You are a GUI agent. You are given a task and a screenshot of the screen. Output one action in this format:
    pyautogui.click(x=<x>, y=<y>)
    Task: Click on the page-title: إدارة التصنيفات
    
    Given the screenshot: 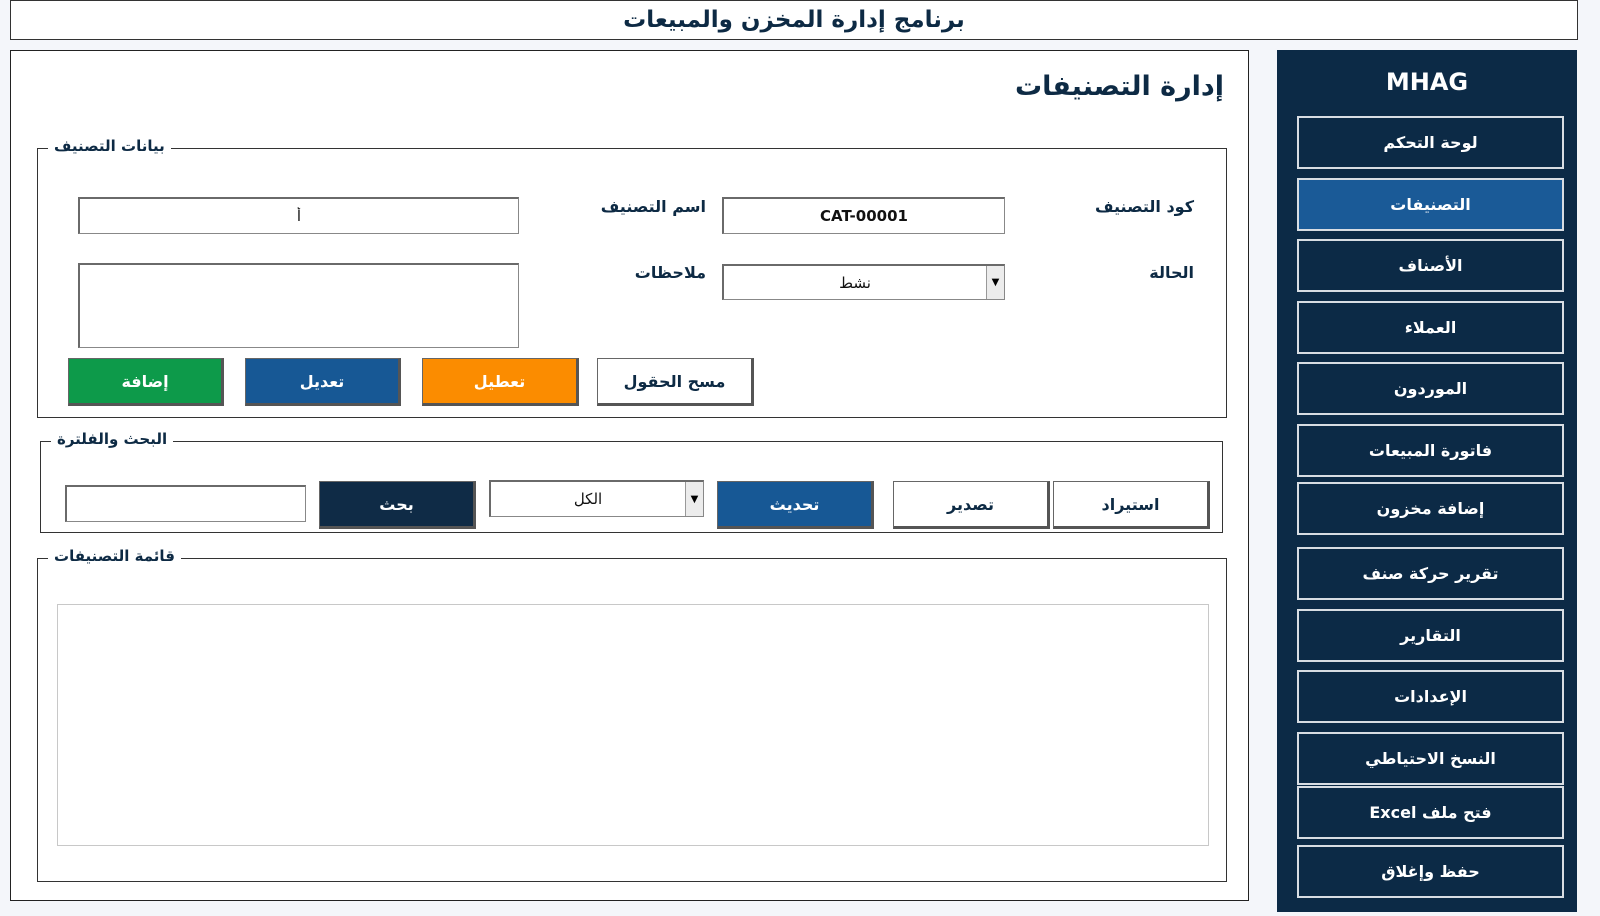 What is the action you would take?
    pyautogui.click(x=1119, y=86)
    